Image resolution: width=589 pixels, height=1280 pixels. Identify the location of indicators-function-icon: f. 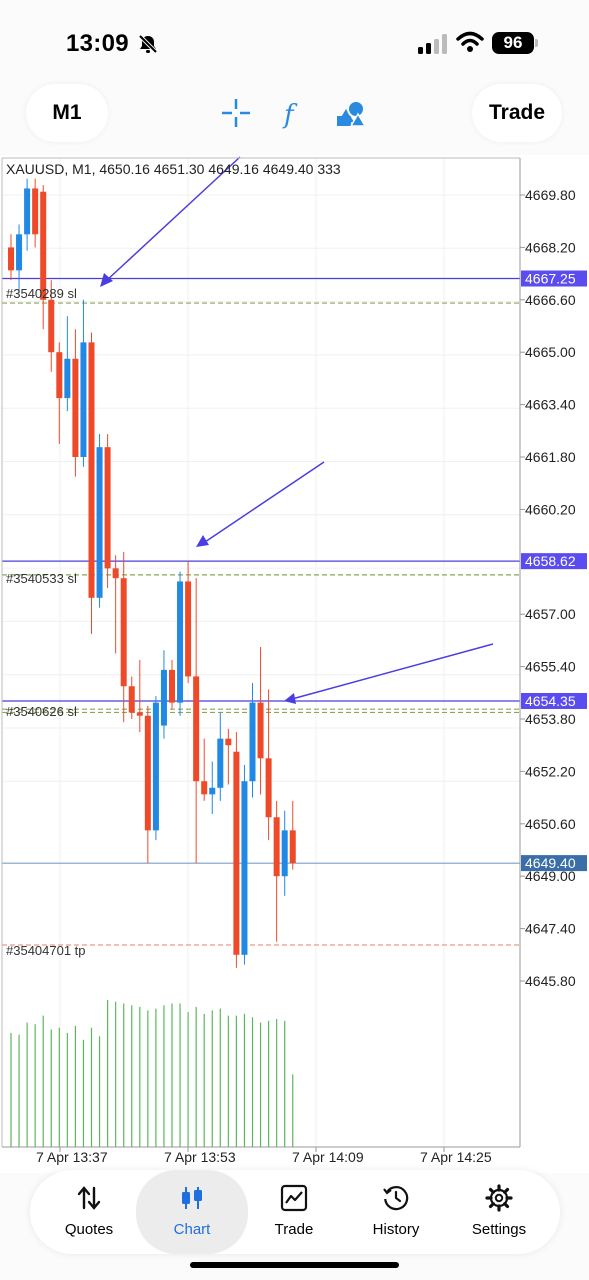
(293, 113).